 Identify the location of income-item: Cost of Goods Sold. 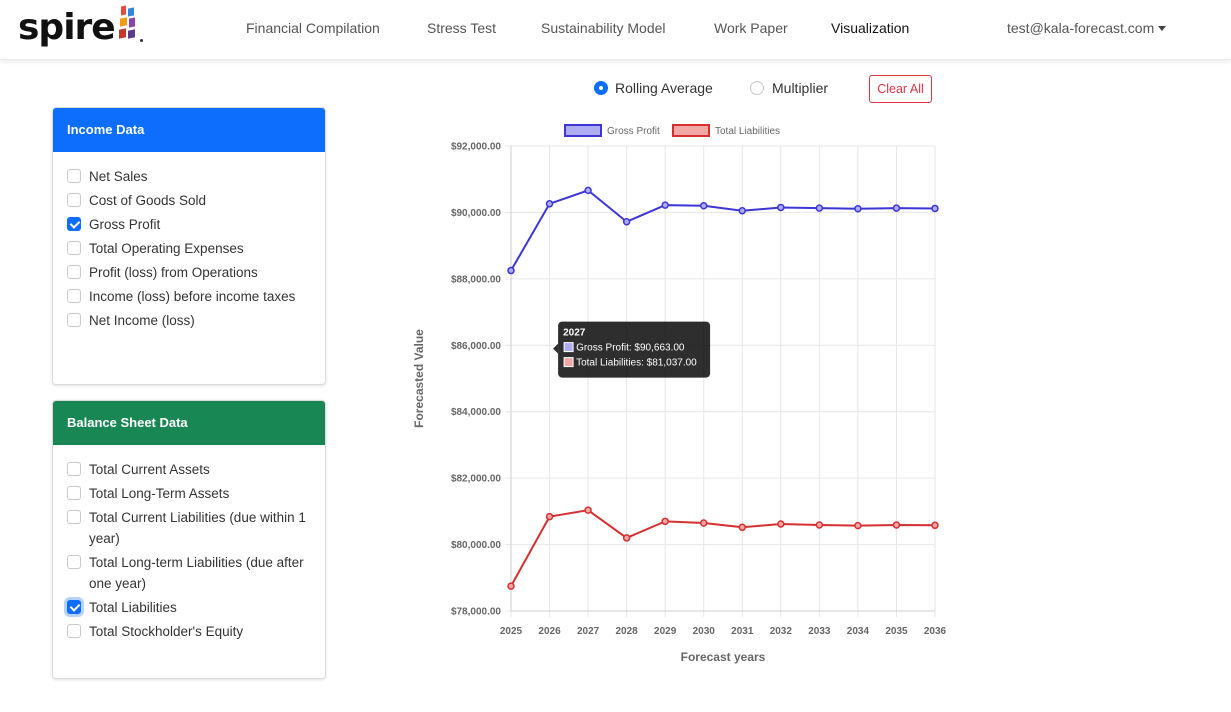
(189, 200).